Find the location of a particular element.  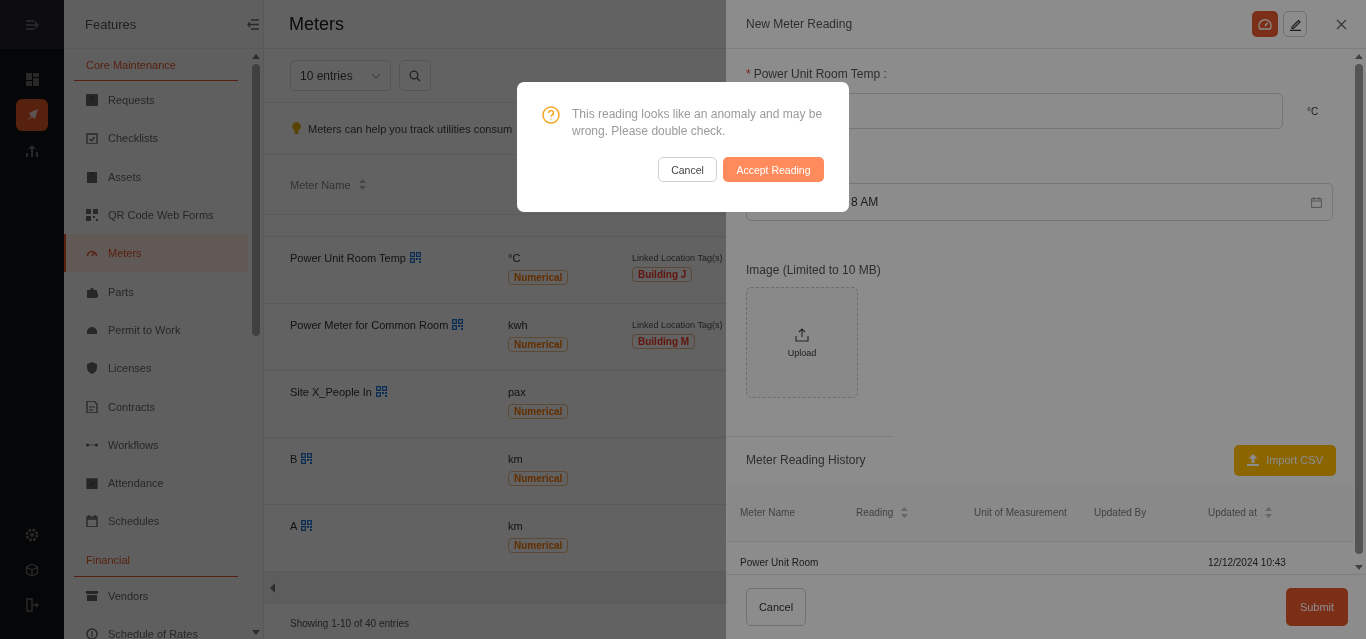

feature-item: Requests is located at coordinates (156, 100).